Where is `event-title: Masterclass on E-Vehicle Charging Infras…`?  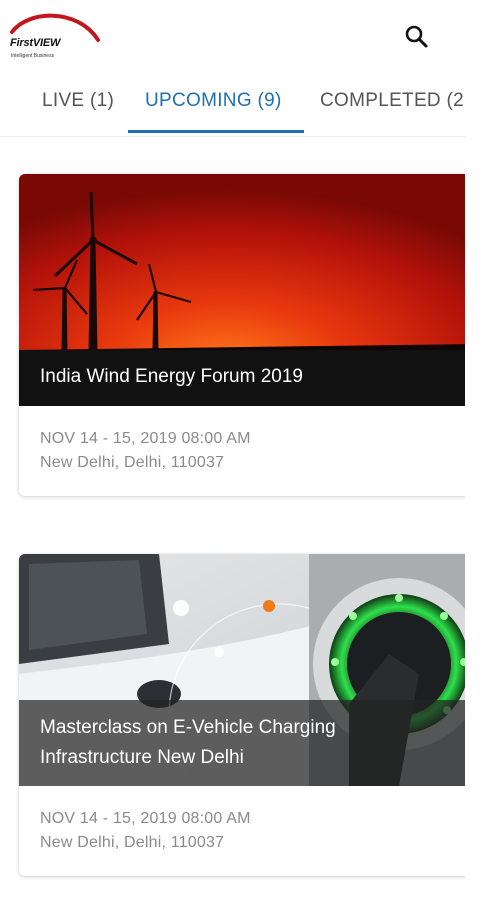 event-title: Masterclass on E-Vehicle Charging Infras… is located at coordinates (250, 743).